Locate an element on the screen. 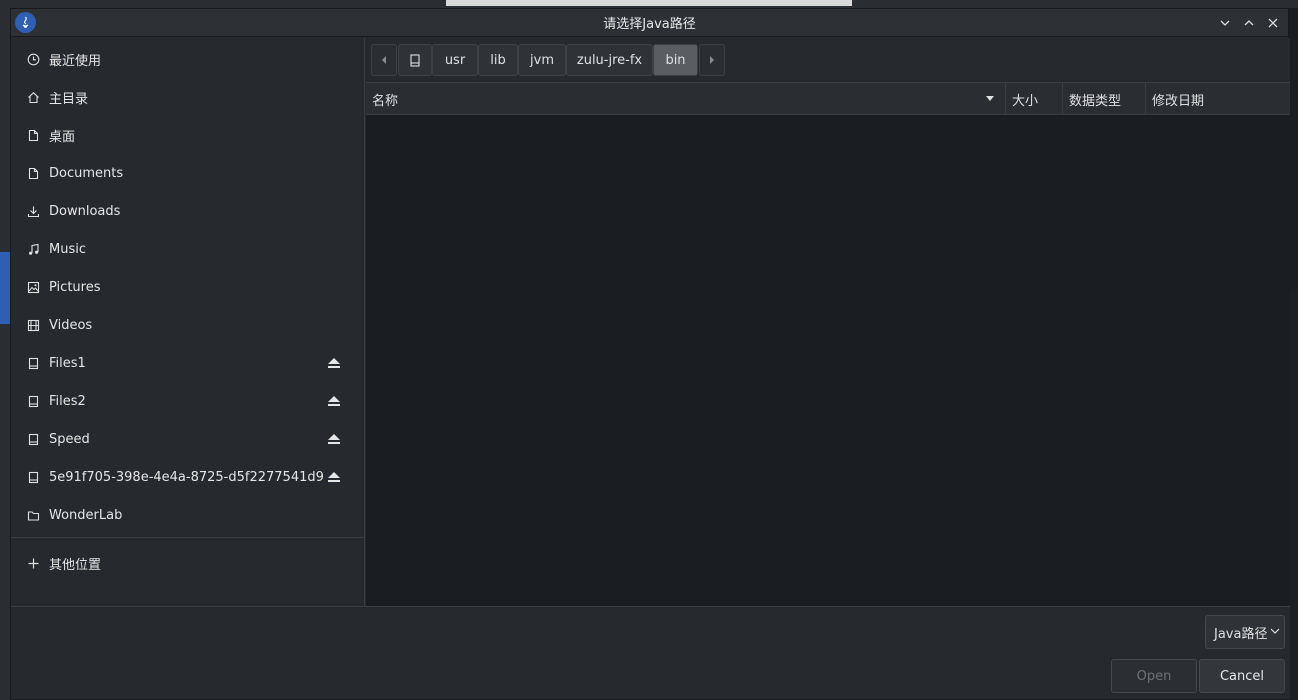  sidebar-item-other-locations: 其他位置 is located at coordinates (188, 563).